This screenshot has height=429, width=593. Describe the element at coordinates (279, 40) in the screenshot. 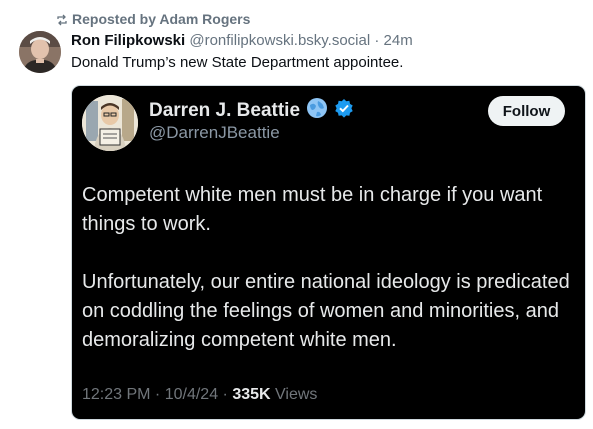

I see `post-author-handle: @ronfilipkowski.bsky.social` at that location.